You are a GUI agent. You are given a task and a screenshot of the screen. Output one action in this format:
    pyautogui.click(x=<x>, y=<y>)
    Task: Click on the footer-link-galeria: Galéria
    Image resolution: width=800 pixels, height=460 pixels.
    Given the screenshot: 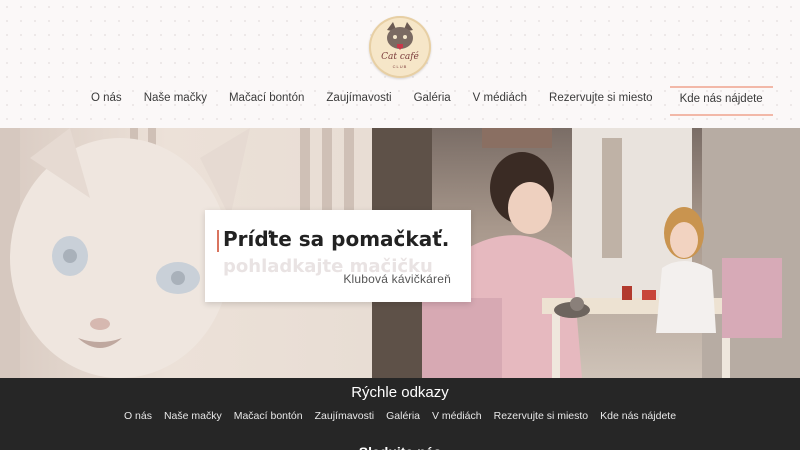 What is the action you would take?
    pyautogui.click(x=403, y=416)
    